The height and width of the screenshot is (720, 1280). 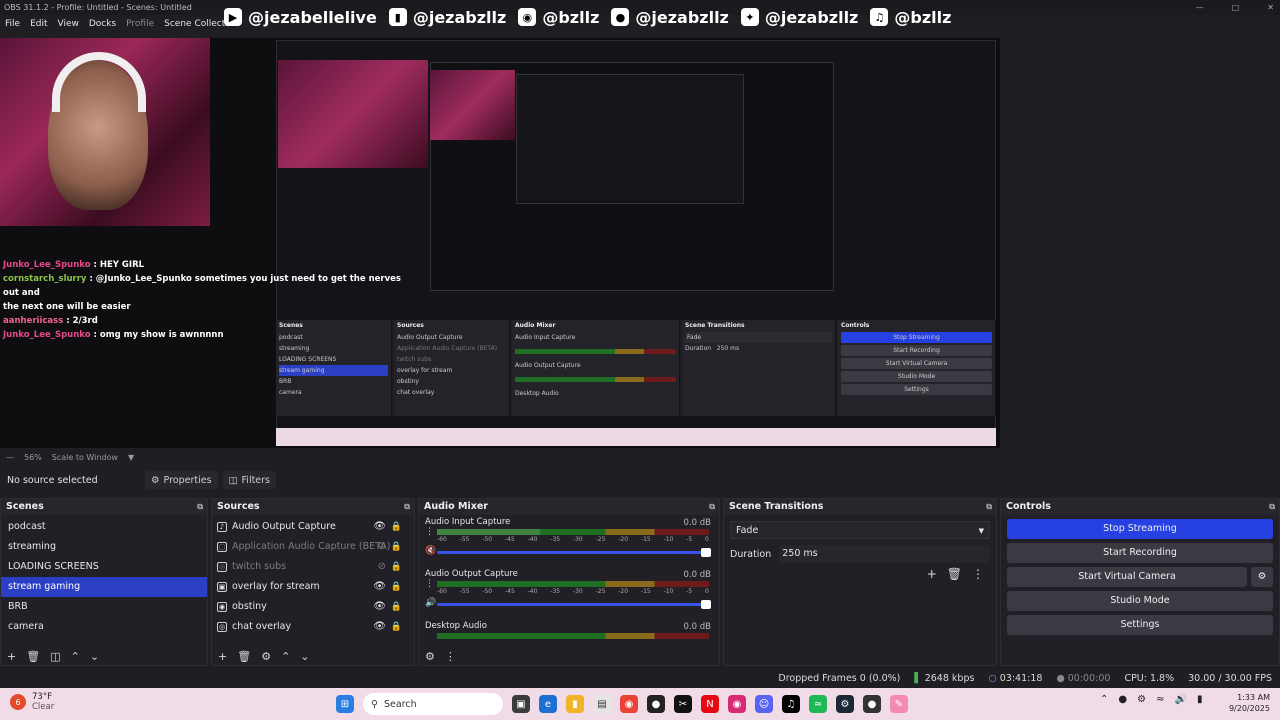 What do you see at coordinates (602, 704) in the screenshot?
I see `notes-icon: ▤` at bounding box center [602, 704].